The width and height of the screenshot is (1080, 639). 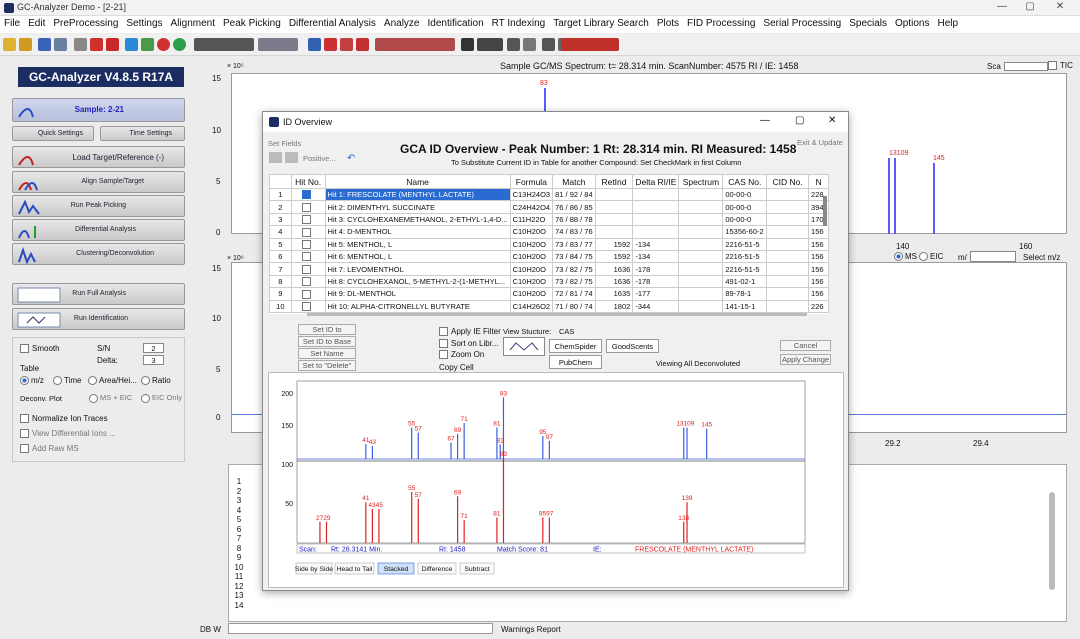 I want to click on chart-tools-icon, so click(x=415, y=44).